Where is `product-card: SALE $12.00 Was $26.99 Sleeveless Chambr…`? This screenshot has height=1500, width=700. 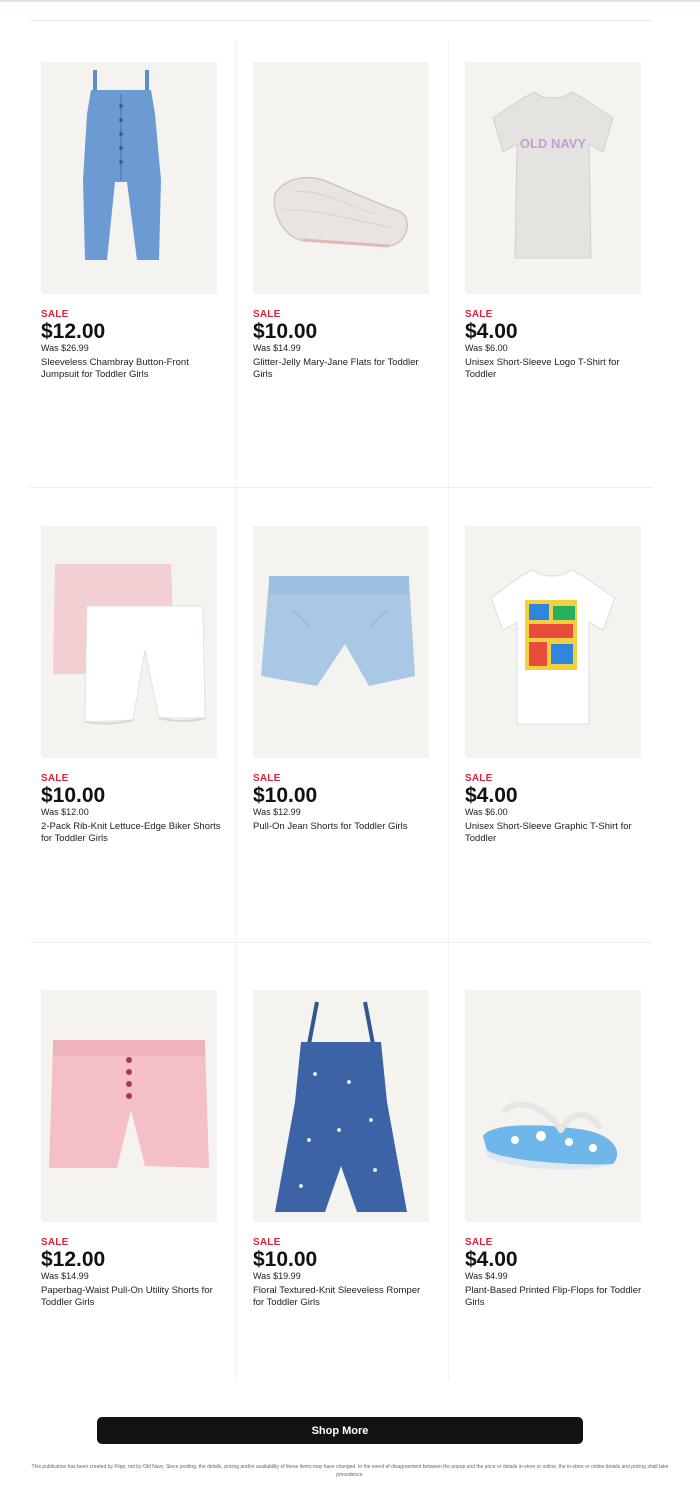 product-card: SALE $12.00 Was $26.99 Sleeveless Chambr… is located at coordinates (130, 221).